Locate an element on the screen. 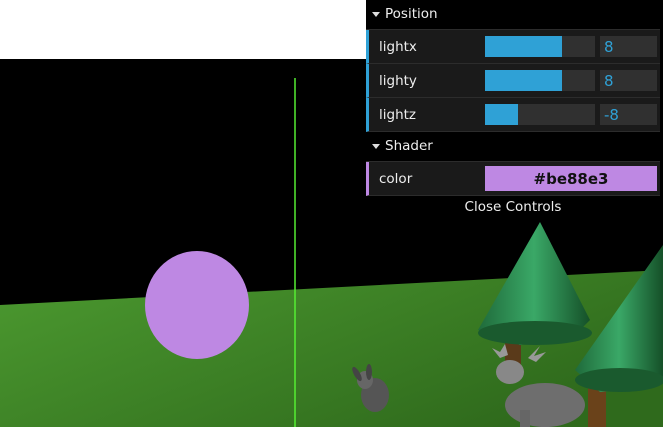 The width and height of the screenshot is (663, 427). color-picker-swatch: #be88e3 is located at coordinates (571, 178).